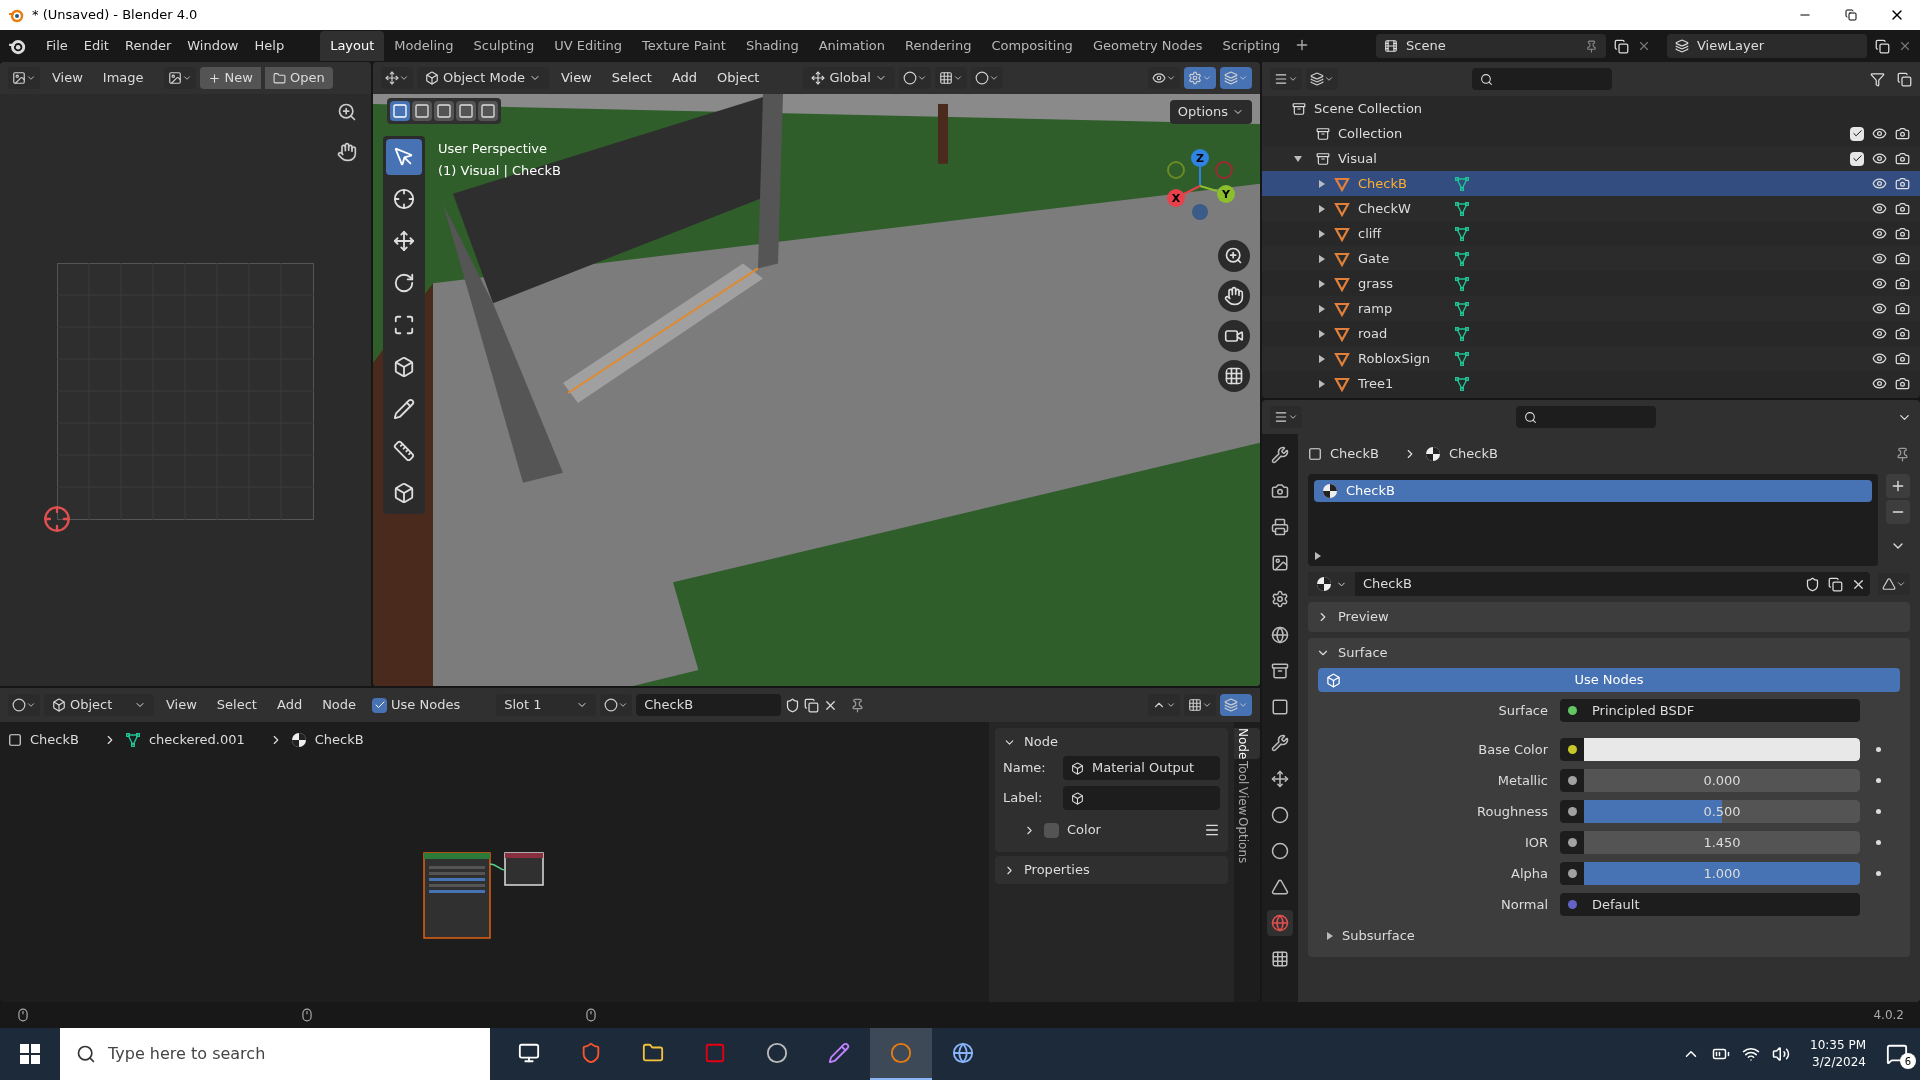 The image size is (1920, 1080). Describe the element at coordinates (196, 740) in the screenshot. I see `breadcrumb-item: checkered.001` at that location.